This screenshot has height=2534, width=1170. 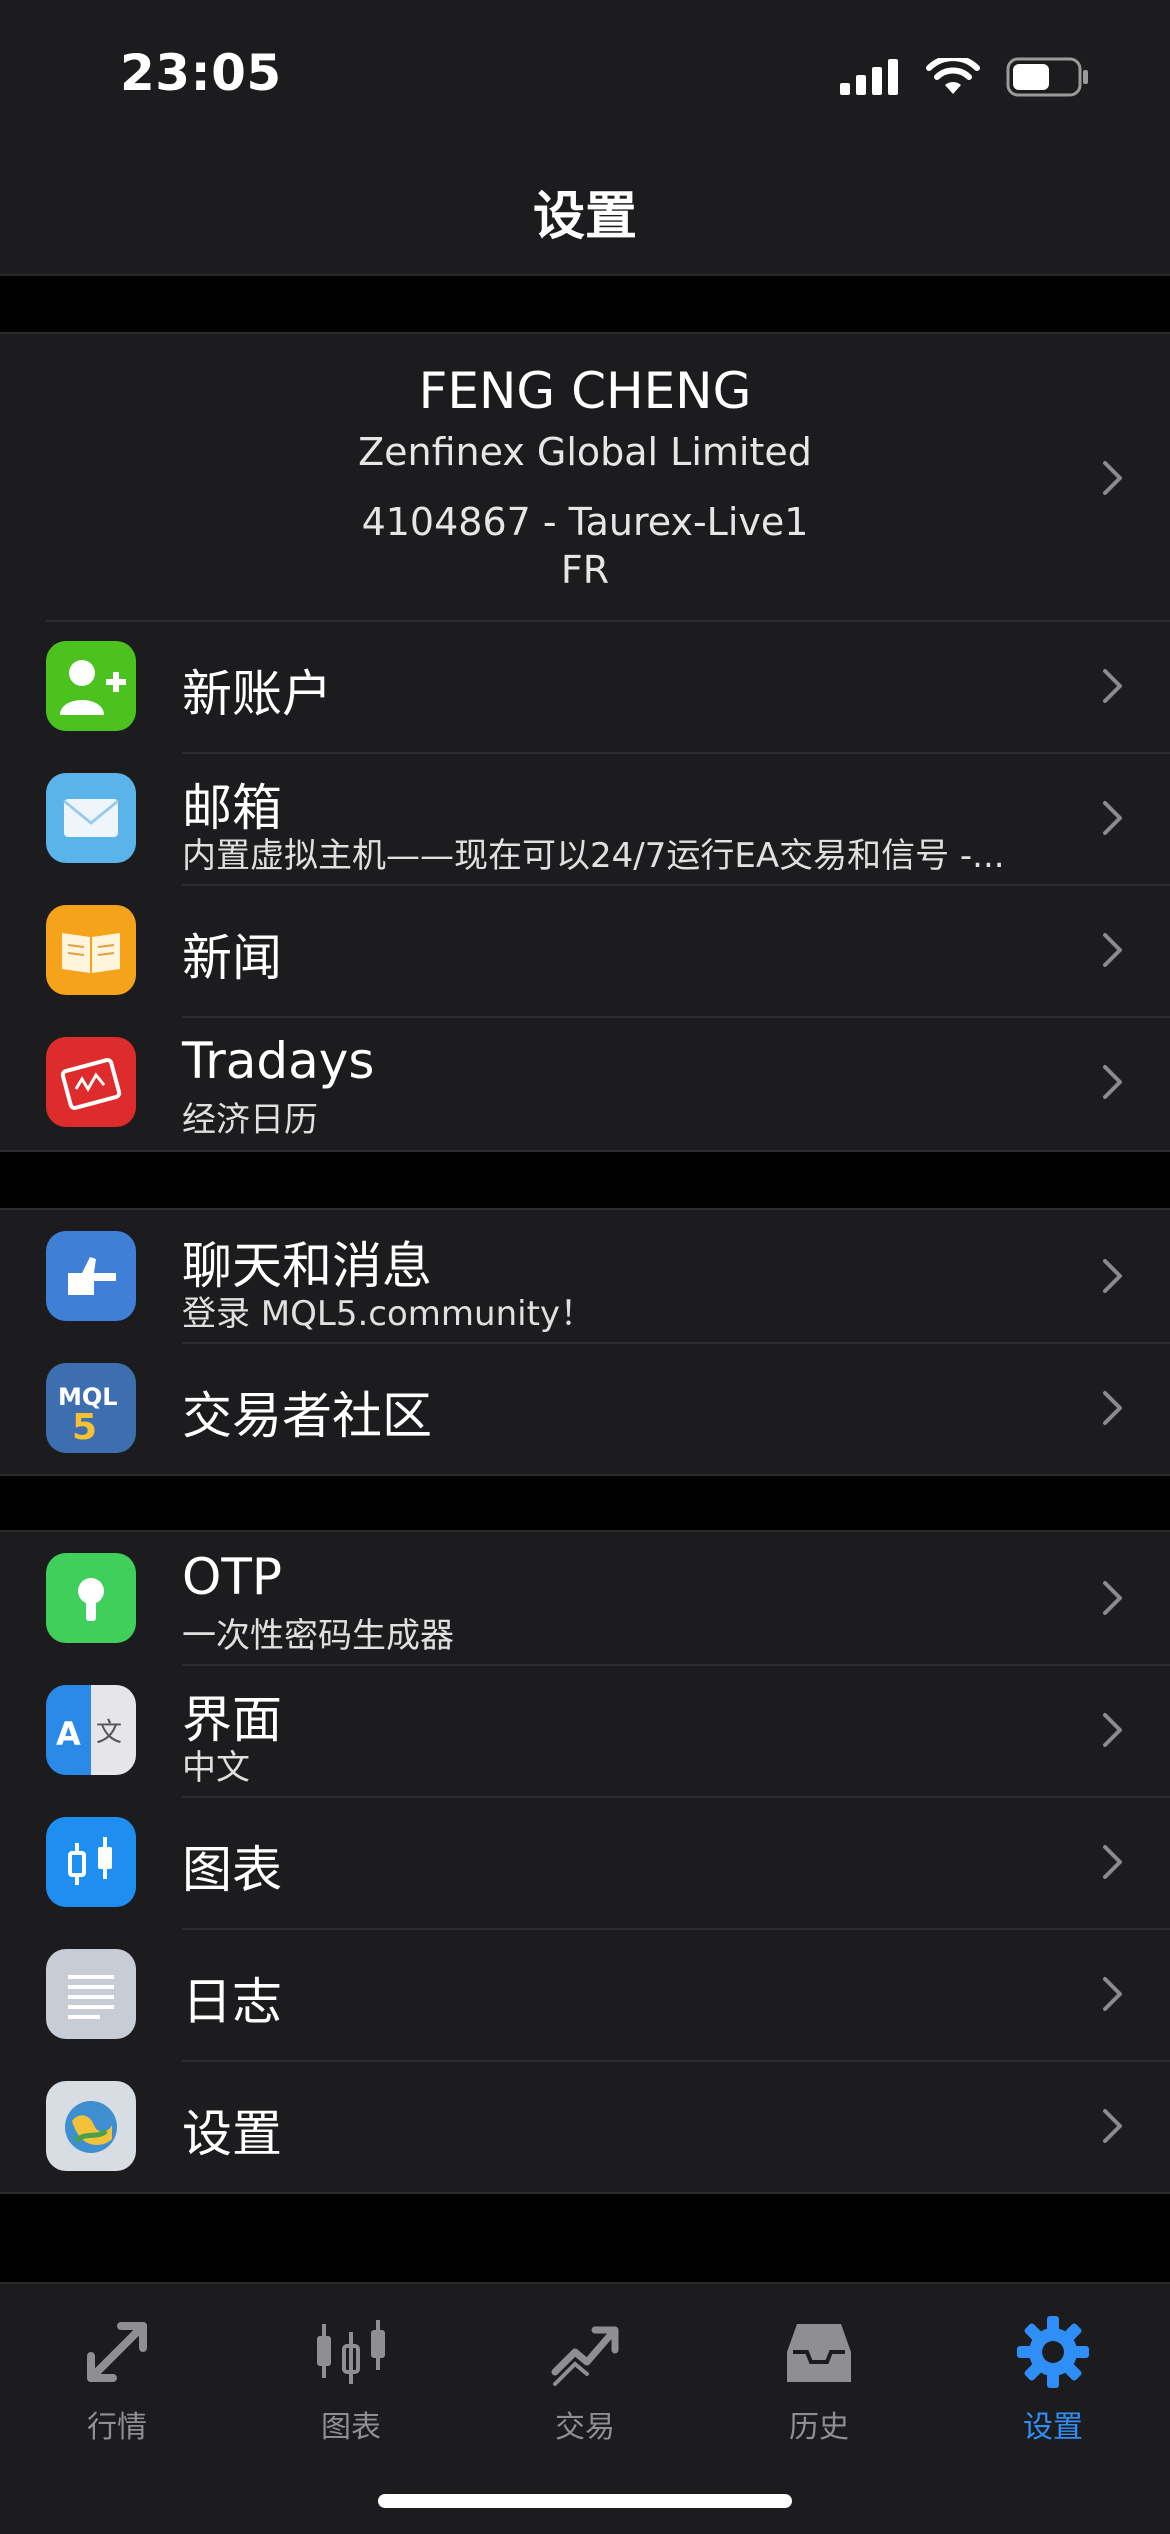 What do you see at coordinates (585, 75) in the screenshot?
I see `status-bar: 23:05` at bounding box center [585, 75].